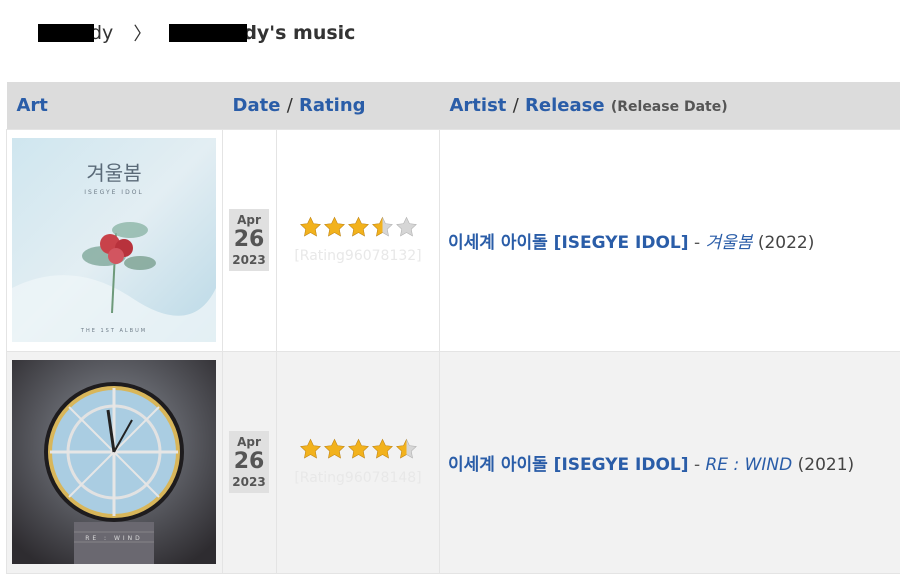 This screenshot has width=900, height=580. What do you see at coordinates (299, 33) in the screenshot?
I see `breadcrumb-page-text: dy's music` at bounding box center [299, 33].